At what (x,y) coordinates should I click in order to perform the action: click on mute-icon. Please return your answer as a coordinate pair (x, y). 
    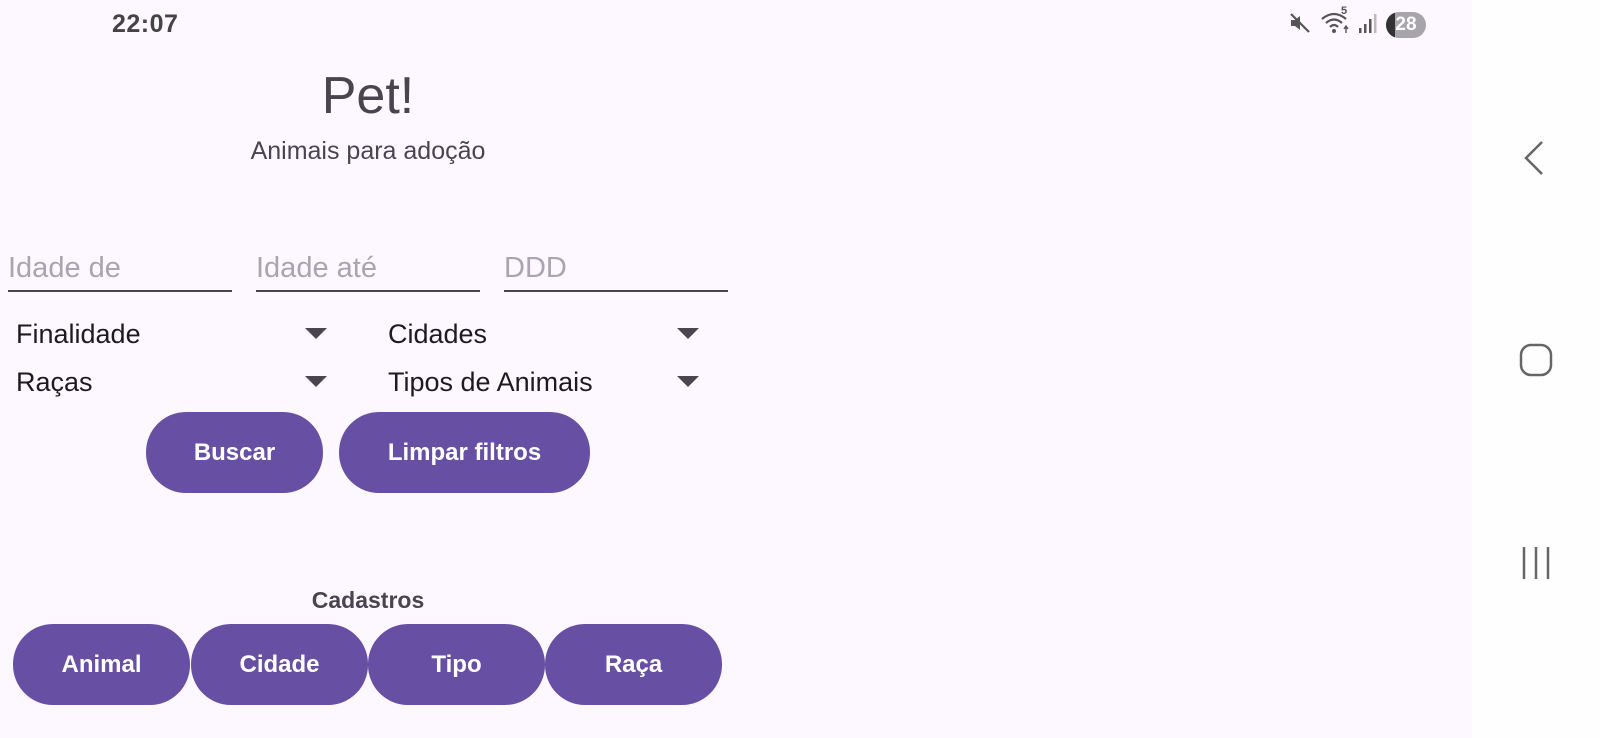
    Looking at the image, I should click on (1300, 25).